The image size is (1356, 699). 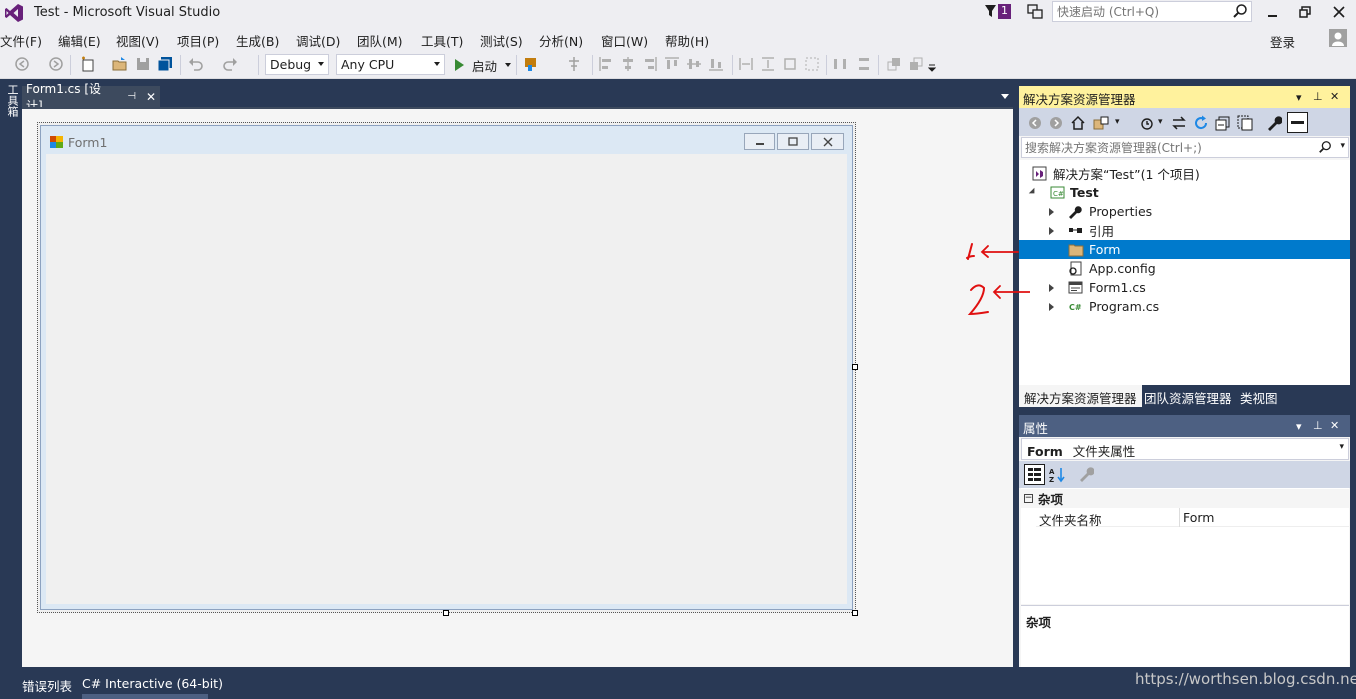 I want to click on close-tab-icon: ✕, so click(x=151, y=97).